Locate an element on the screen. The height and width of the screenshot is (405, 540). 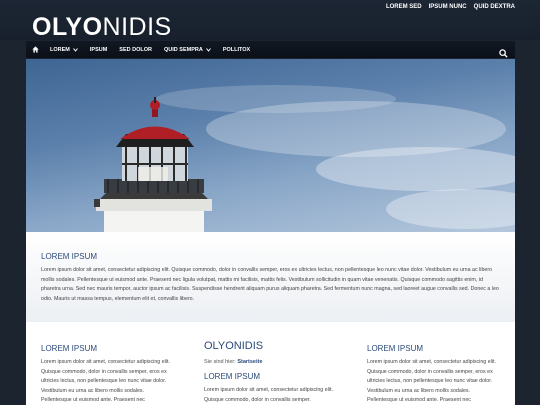
nav-item-lorem: LOREM is located at coordinates (64, 49).